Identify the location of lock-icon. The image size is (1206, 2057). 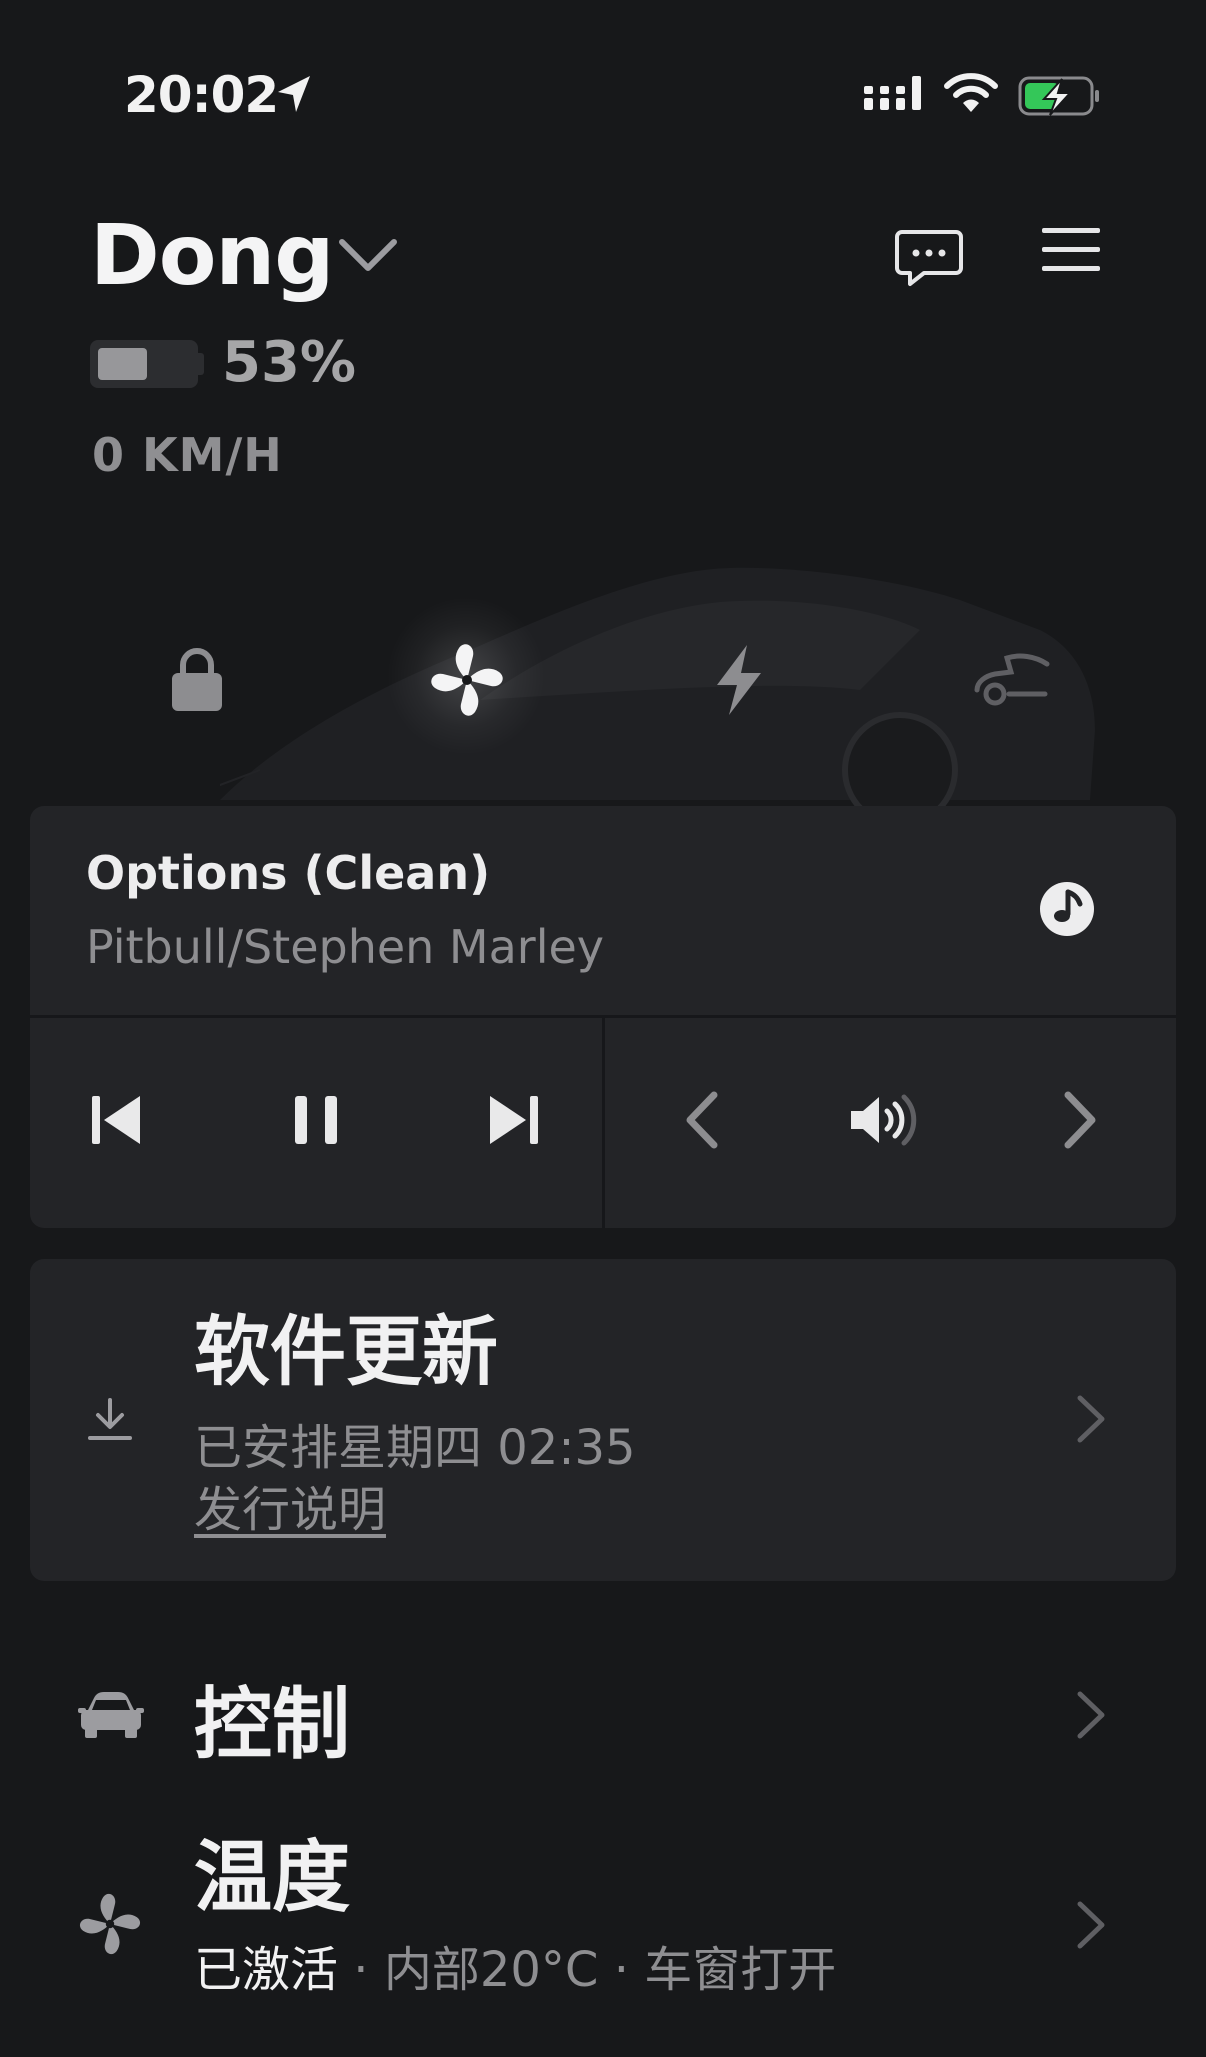
(197, 679).